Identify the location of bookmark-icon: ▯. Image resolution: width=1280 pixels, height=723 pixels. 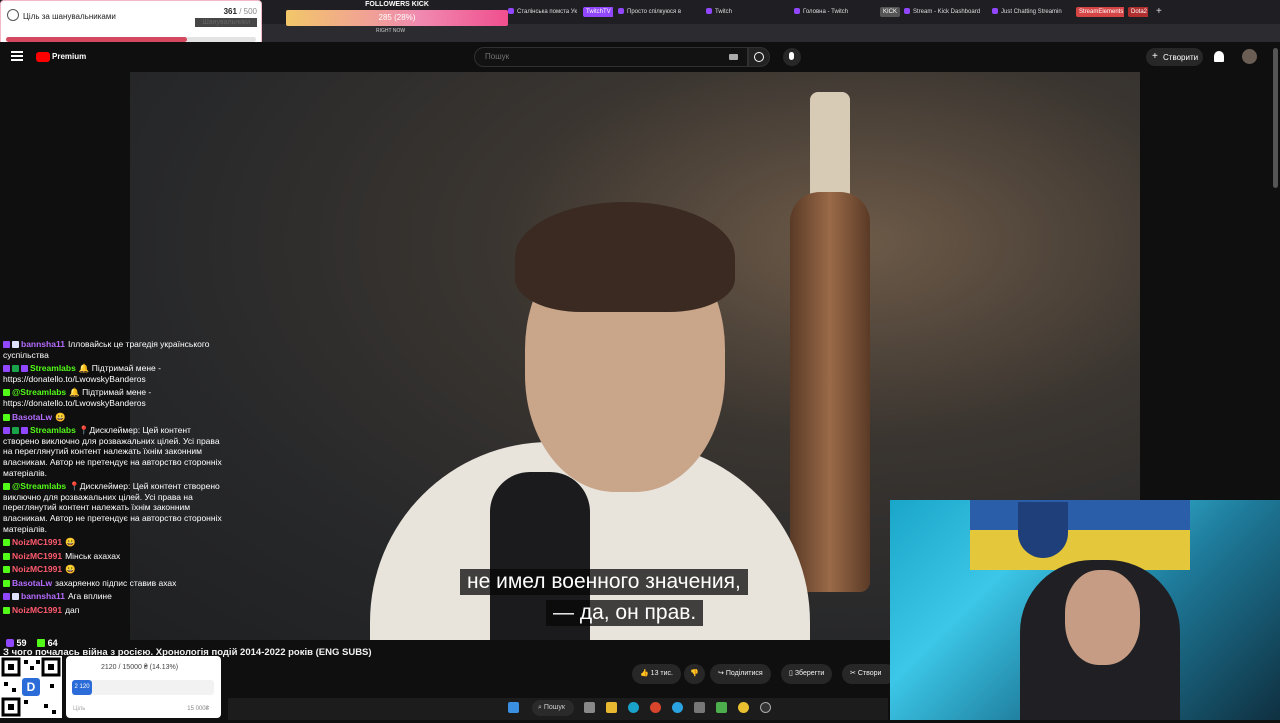
(791, 673).